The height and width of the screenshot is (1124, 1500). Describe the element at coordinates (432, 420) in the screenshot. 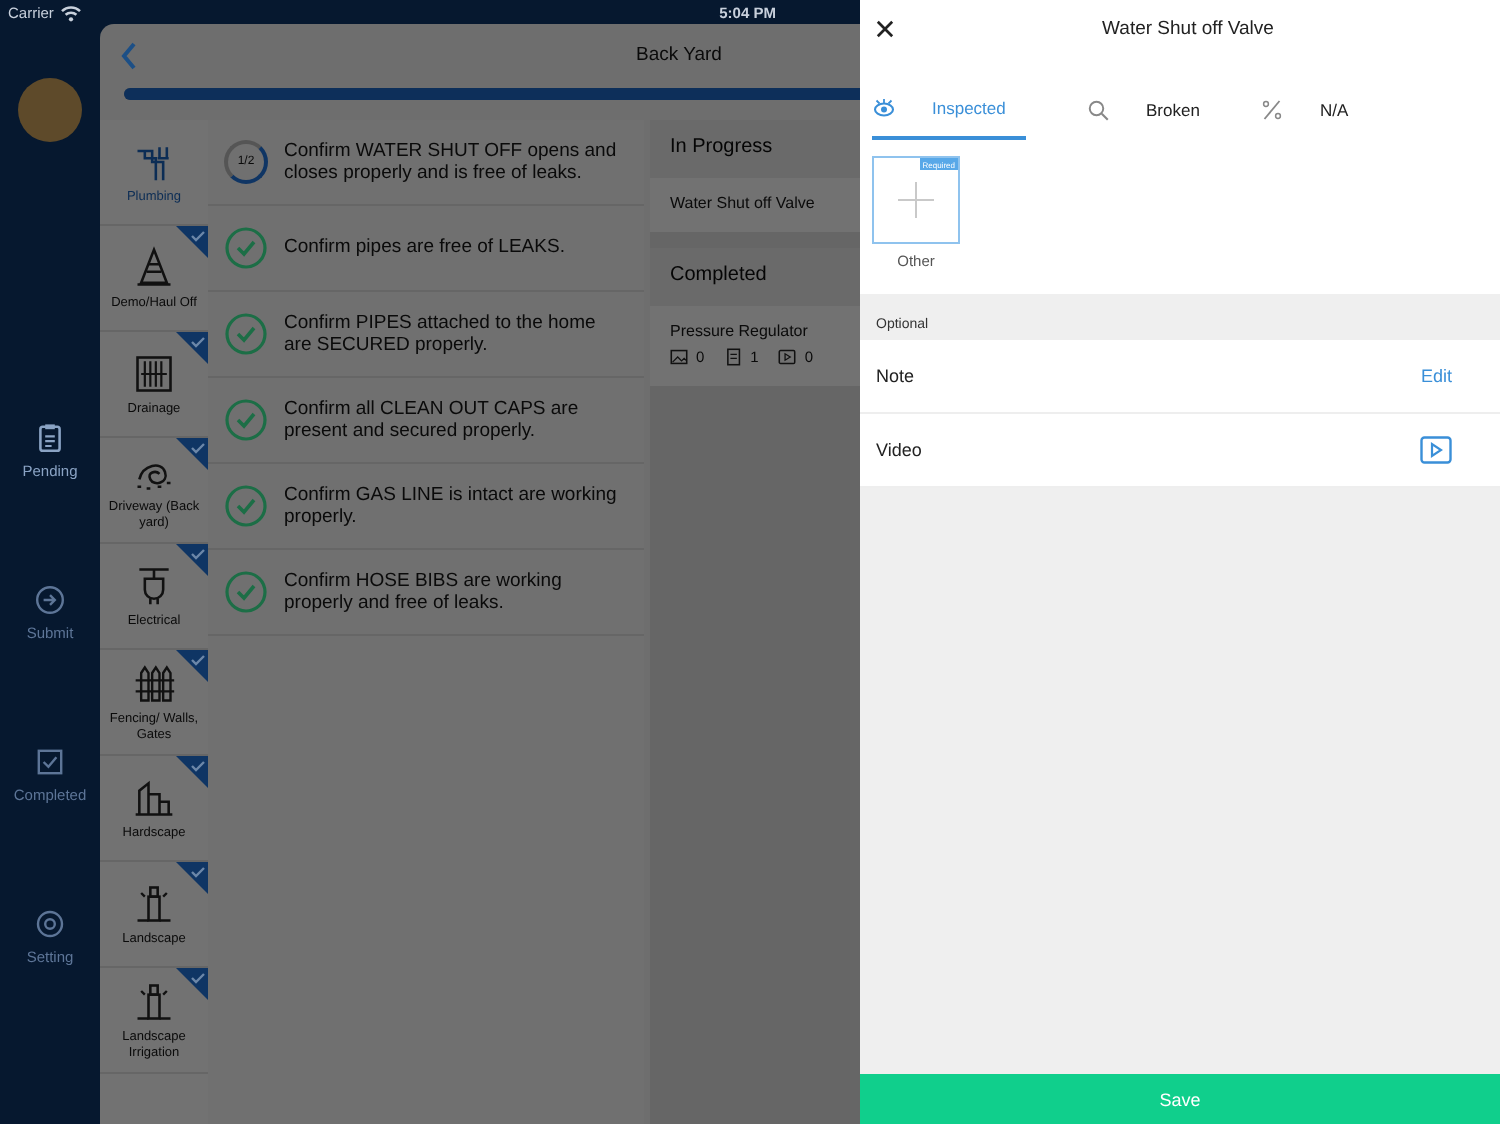

I see `checklist-text: Confirm all CLEAN OUT CAPS are present and secured properly.` at that location.